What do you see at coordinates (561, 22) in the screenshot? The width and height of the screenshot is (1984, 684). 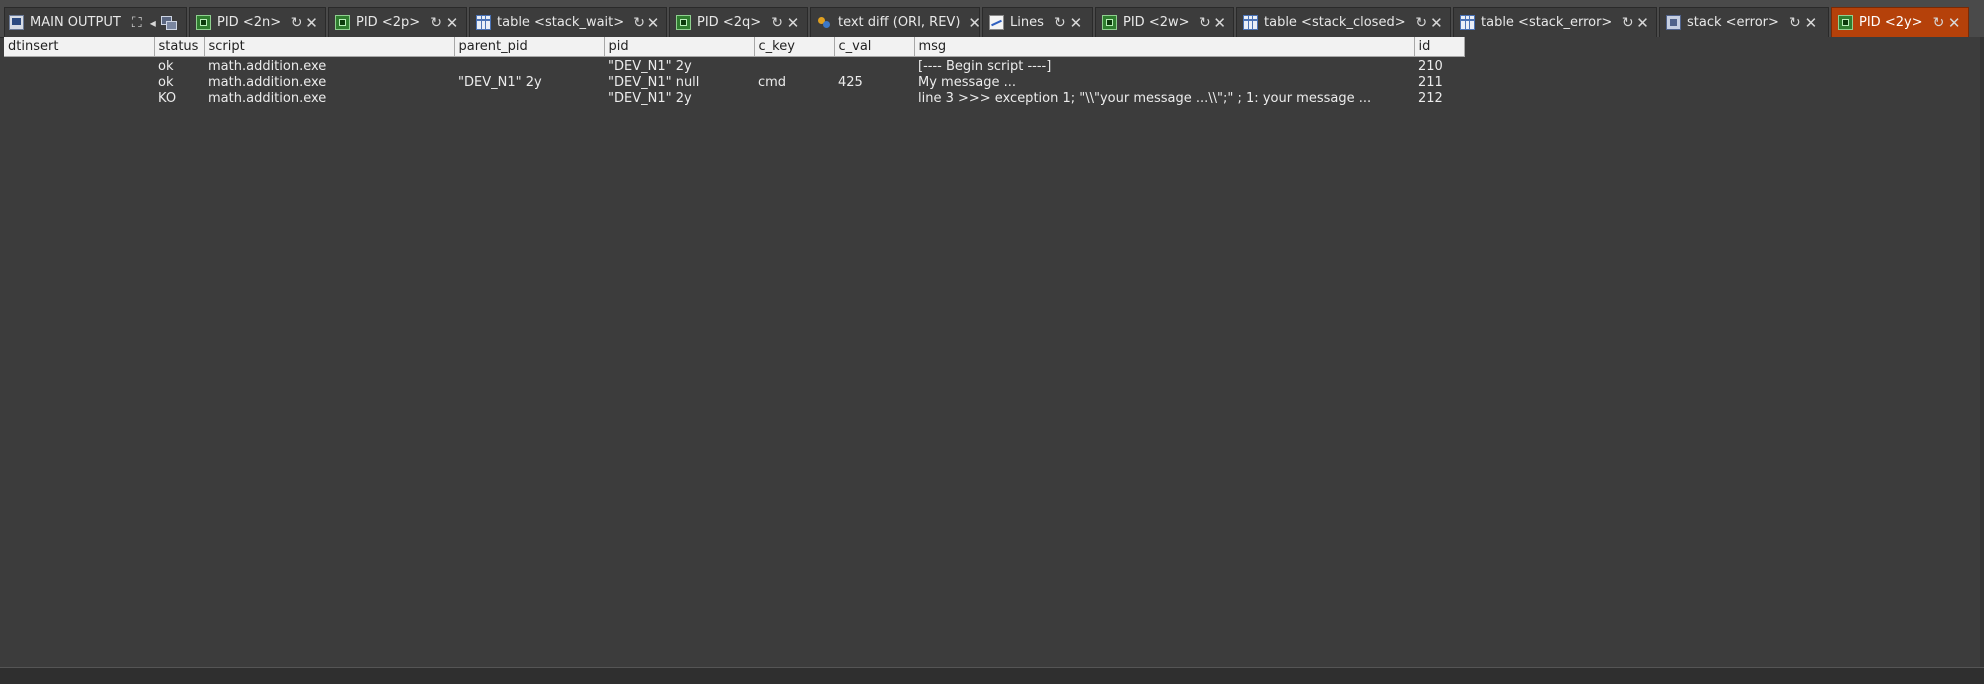 I see `tab-label: table <stack_wait>` at bounding box center [561, 22].